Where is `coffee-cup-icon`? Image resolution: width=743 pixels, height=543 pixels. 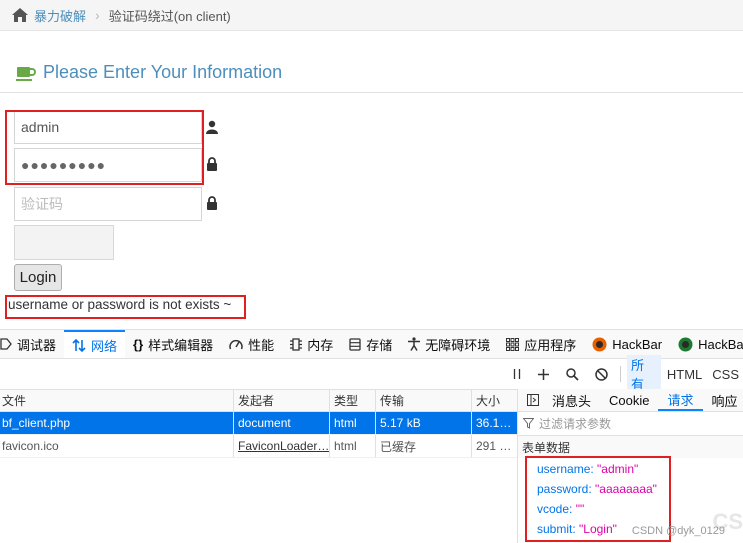 coffee-cup-icon is located at coordinates (26, 73).